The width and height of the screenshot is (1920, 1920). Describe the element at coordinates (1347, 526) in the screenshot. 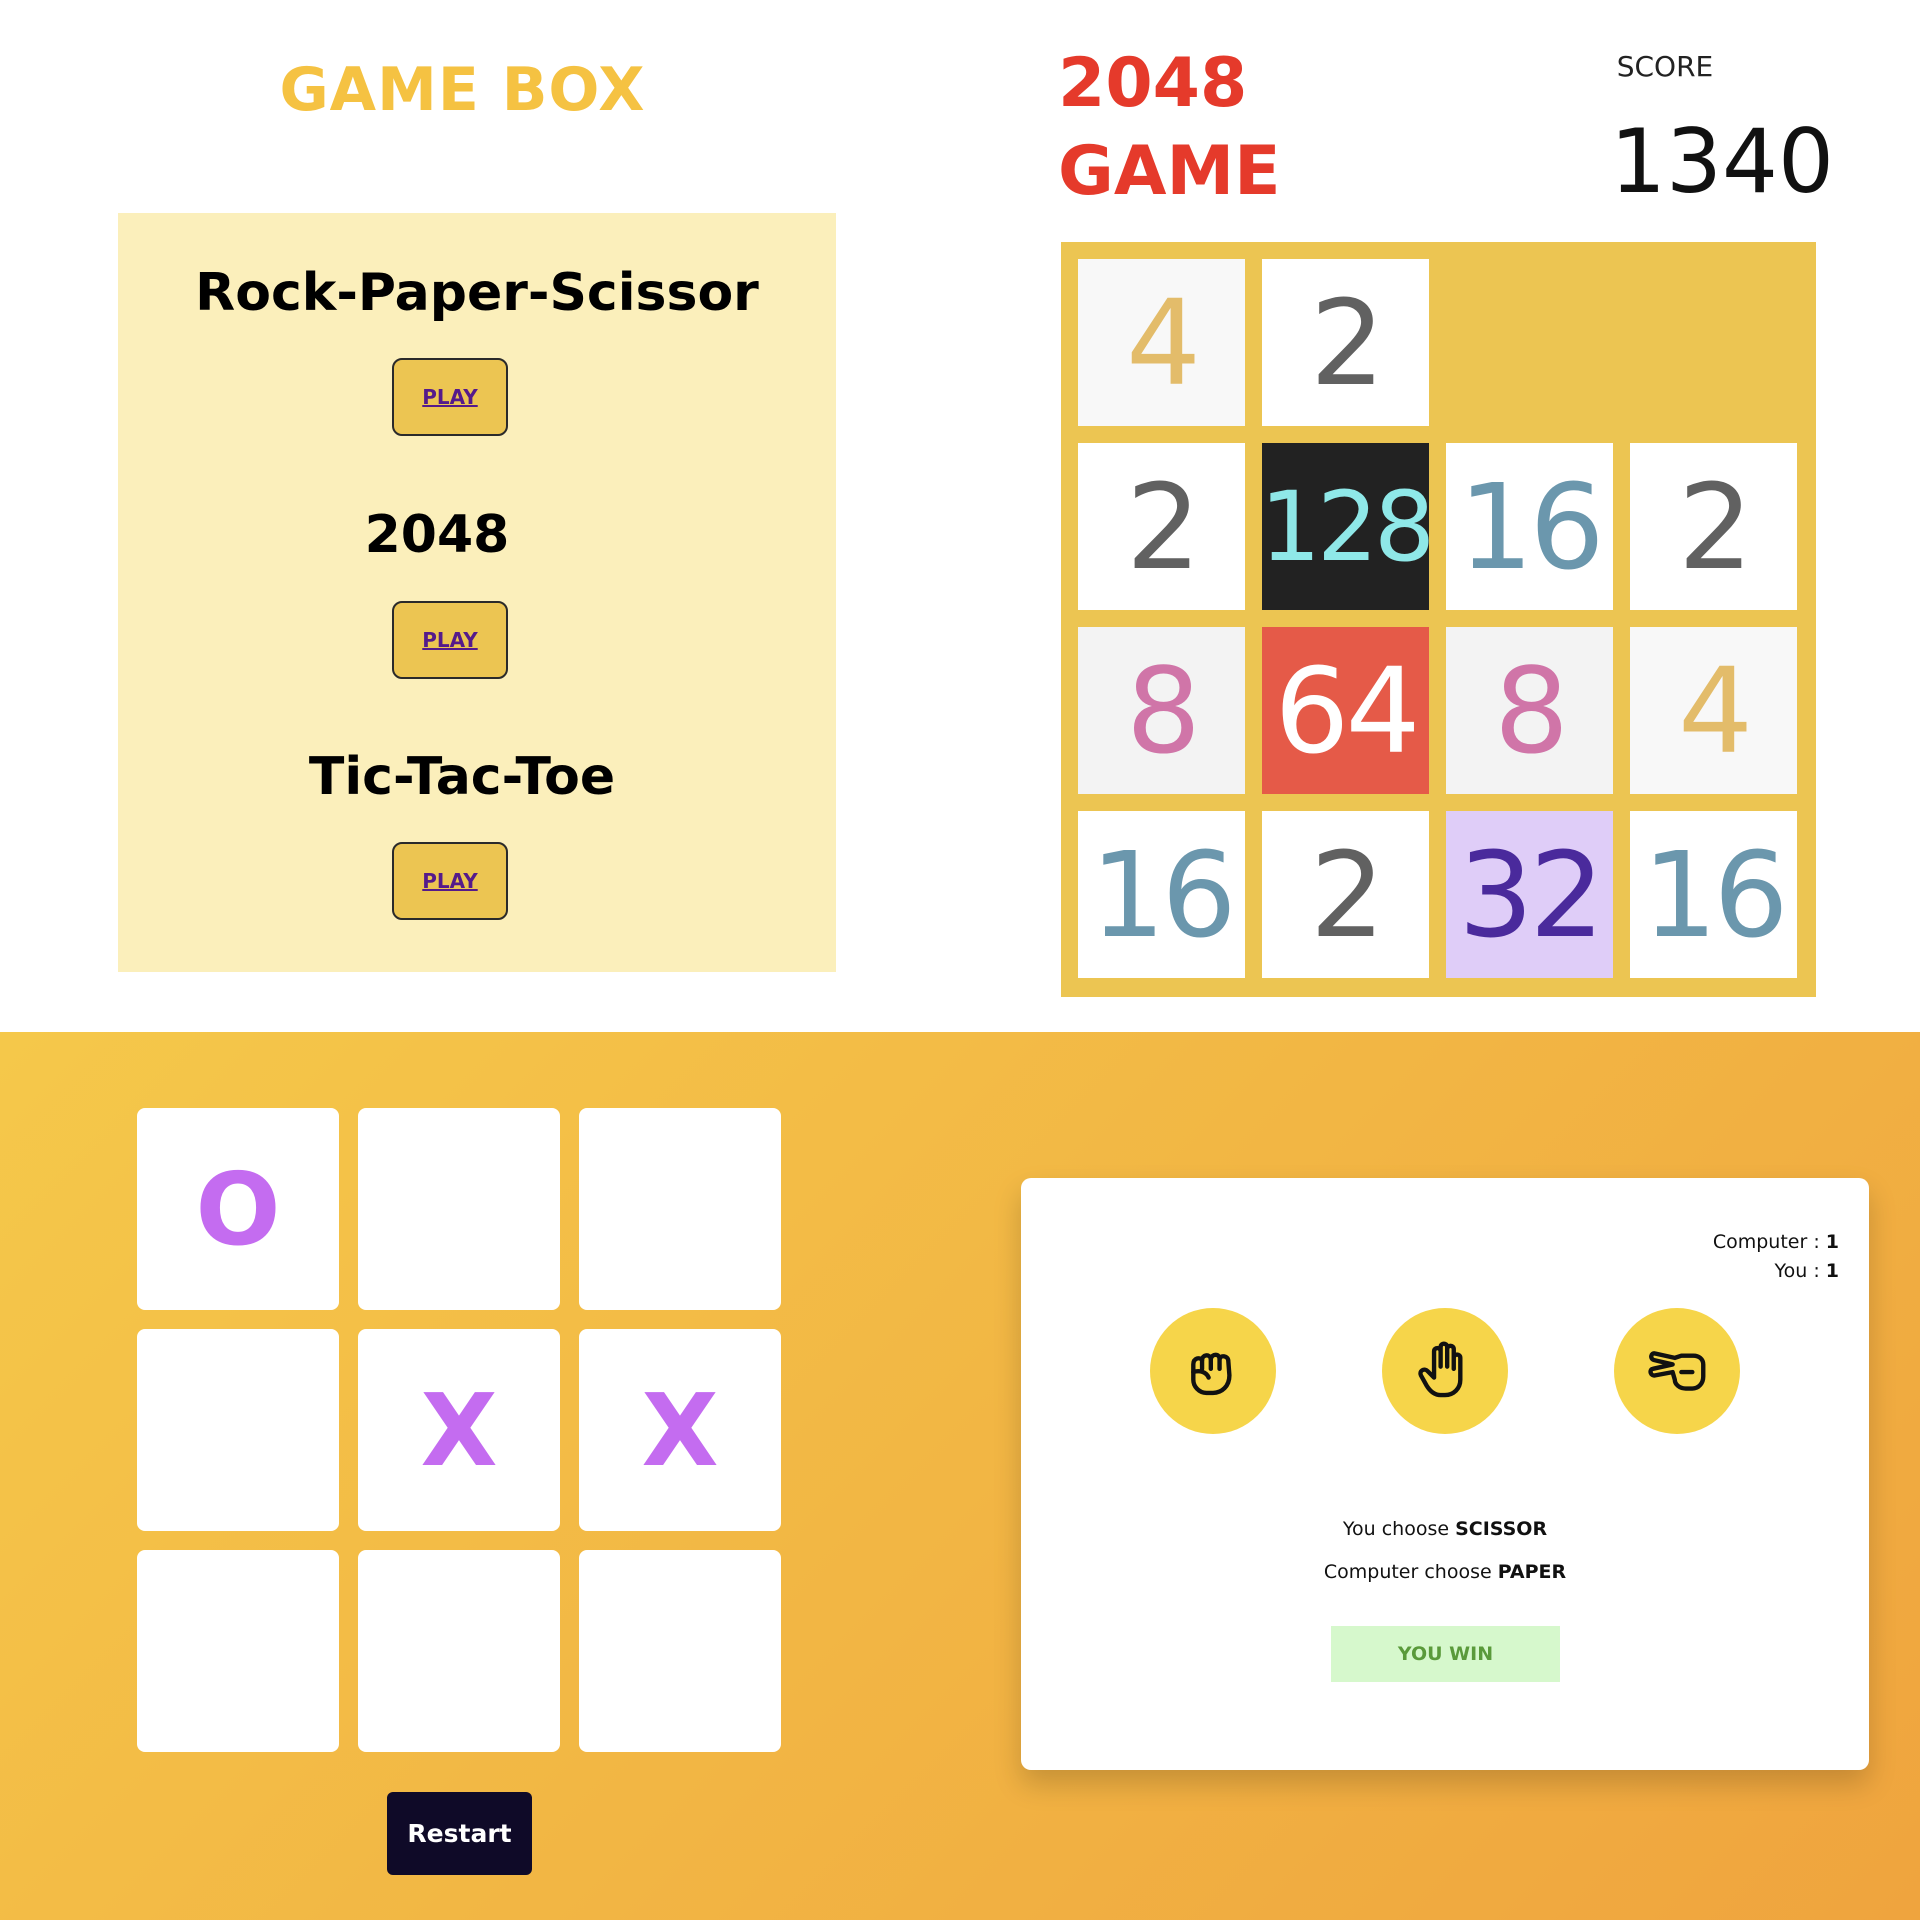

I see `tile: 128` at that location.